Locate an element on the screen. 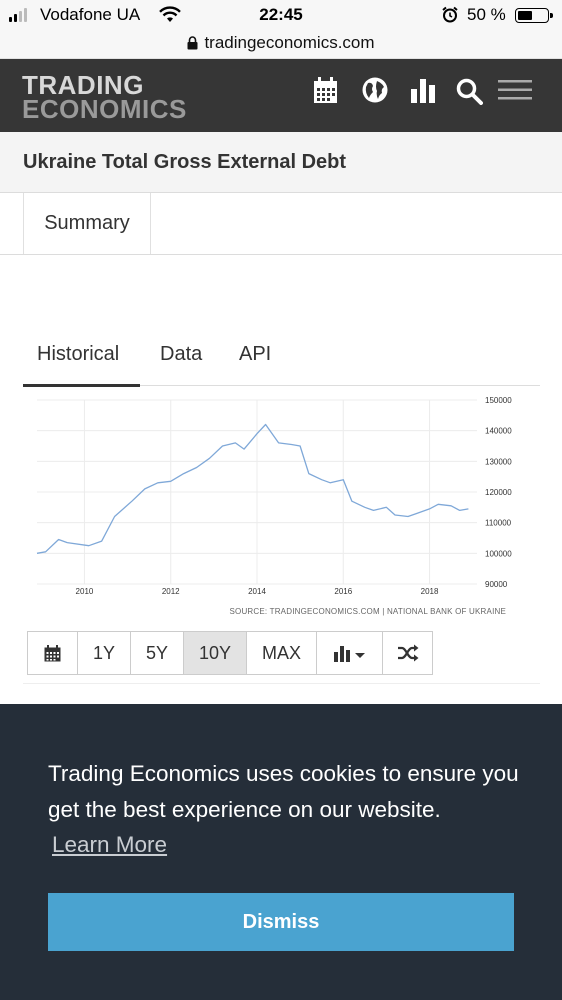 Image resolution: width=562 pixels, height=1000 pixels. range-max-button: MAX is located at coordinates (282, 653).